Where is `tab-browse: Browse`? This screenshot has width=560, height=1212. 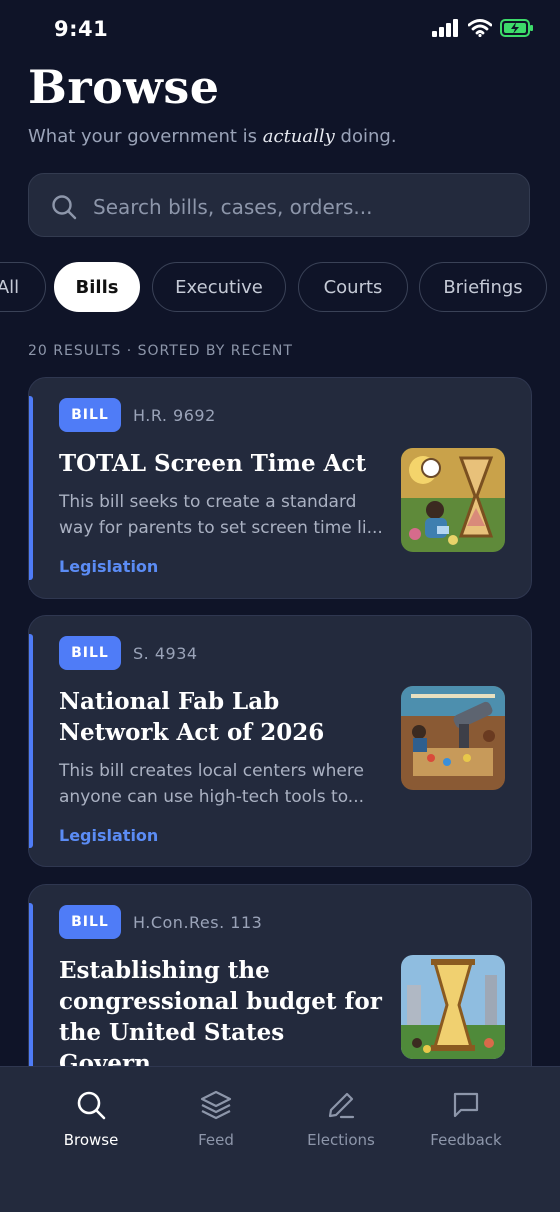 tab-browse: Browse is located at coordinates (91, 1117).